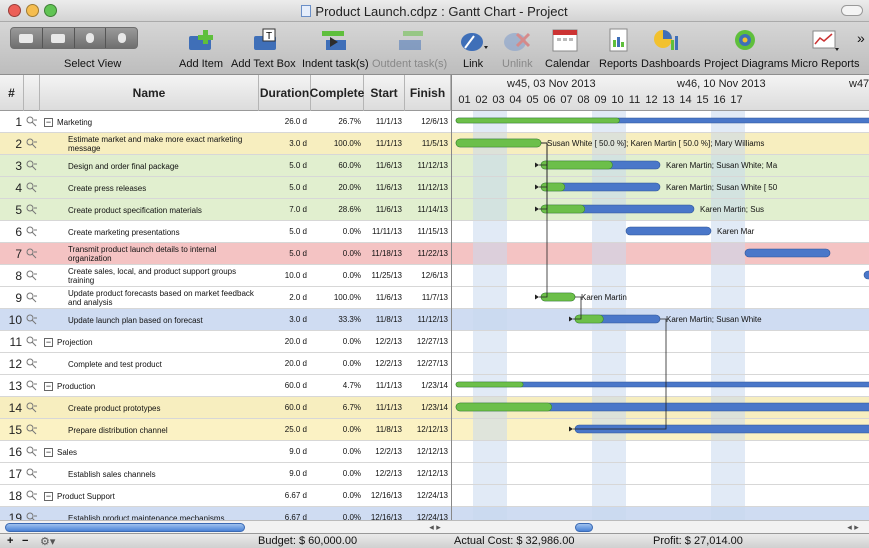 This screenshot has width=869, height=548. Describe the element at coordinates (283, 320) in the screenshot. I see `duration-cell: 3.0 d` at that location.